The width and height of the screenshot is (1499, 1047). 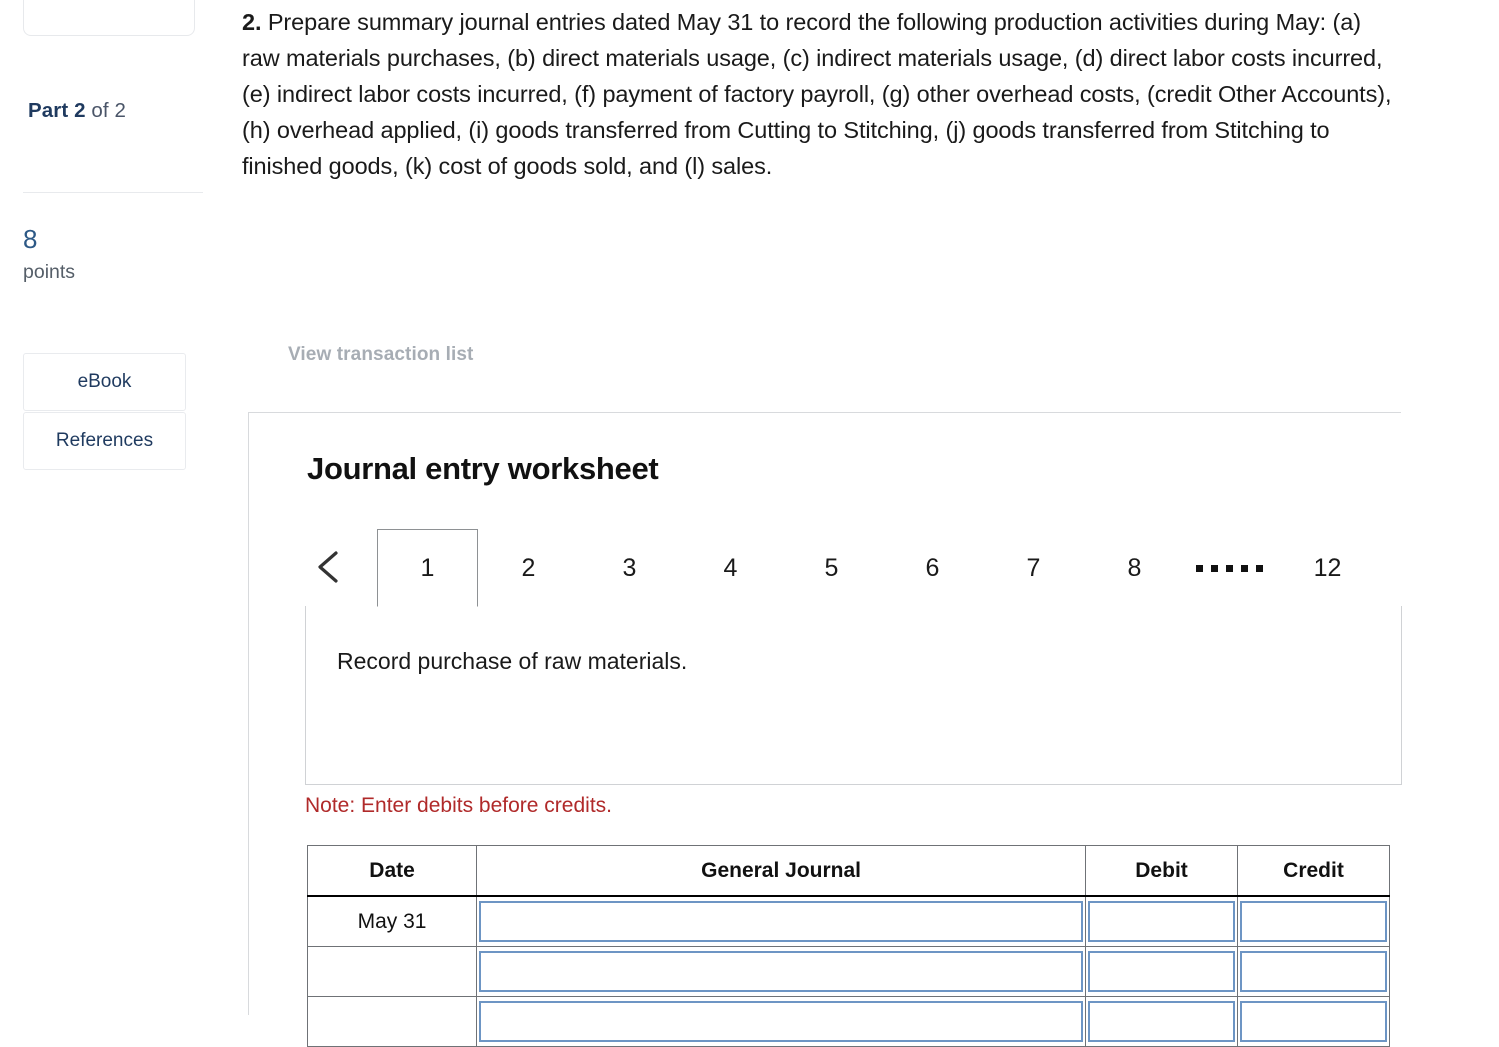 I want to click on worksheet-tab-3: 3, so click(x=629, y=568).